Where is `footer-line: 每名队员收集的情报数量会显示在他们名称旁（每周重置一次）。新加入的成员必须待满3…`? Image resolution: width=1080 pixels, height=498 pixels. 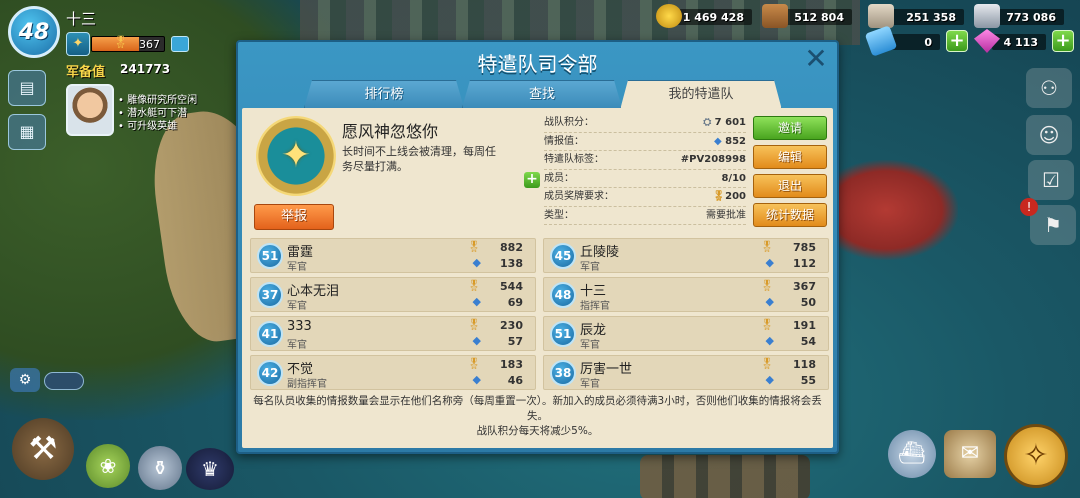
footer-line: 每名队员收集的情报数量会显示在他们名称旁（每周重置一次）。新加入的成员必须待满3… is located at coordinates (537, 408).